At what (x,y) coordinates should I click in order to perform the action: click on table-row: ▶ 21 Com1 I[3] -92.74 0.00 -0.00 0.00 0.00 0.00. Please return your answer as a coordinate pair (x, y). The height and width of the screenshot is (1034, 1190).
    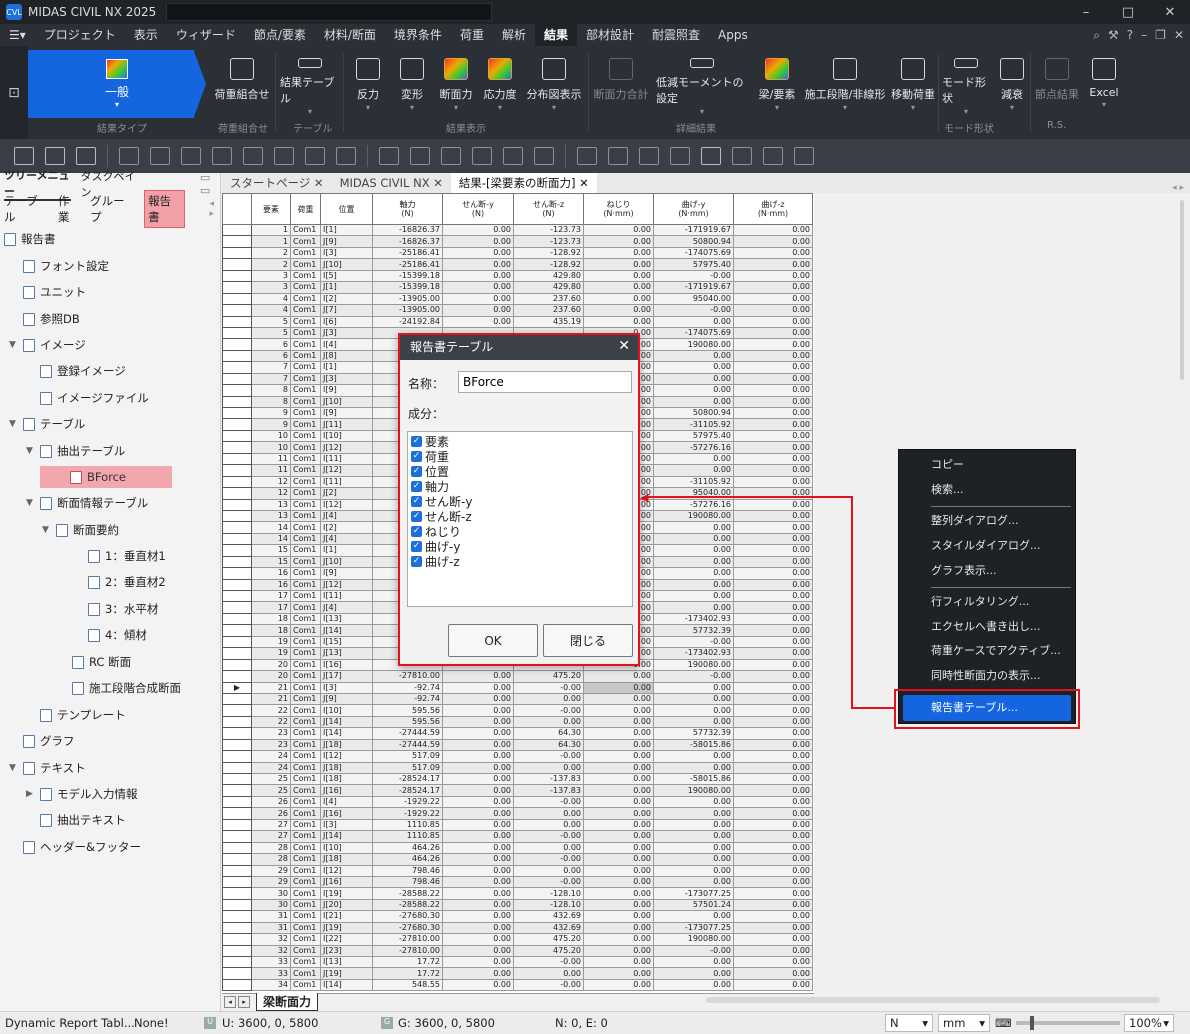
    Looking at the image, I should click on (517, 687).